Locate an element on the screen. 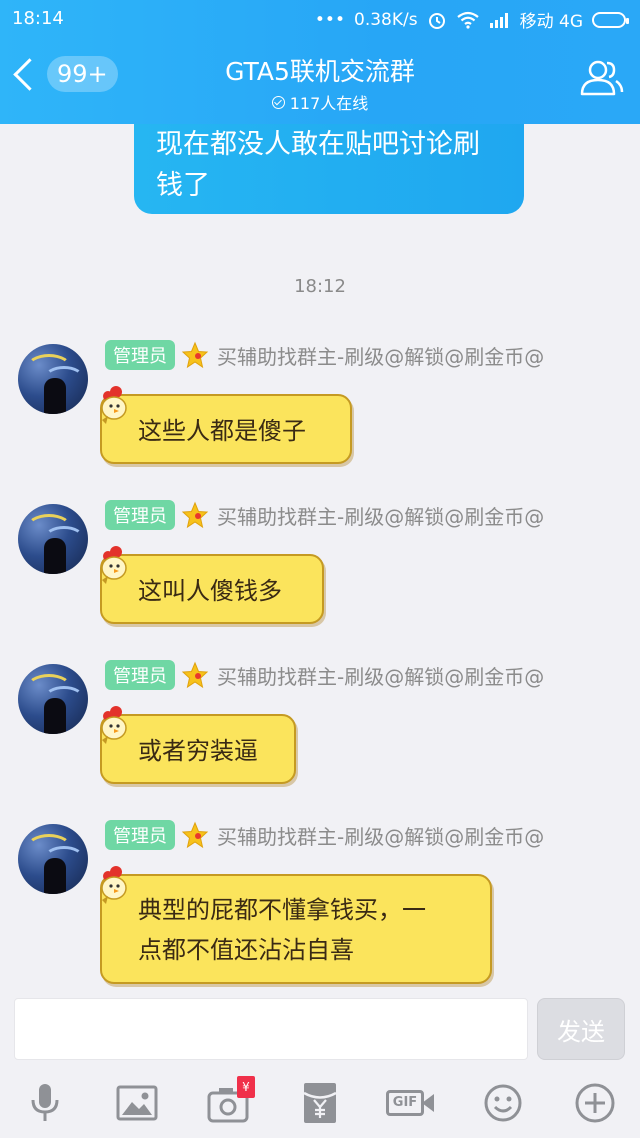 Image resolution: width=640 pixels, height=1138 pixels. emoji-icon is located at coordinates (503, 1103).